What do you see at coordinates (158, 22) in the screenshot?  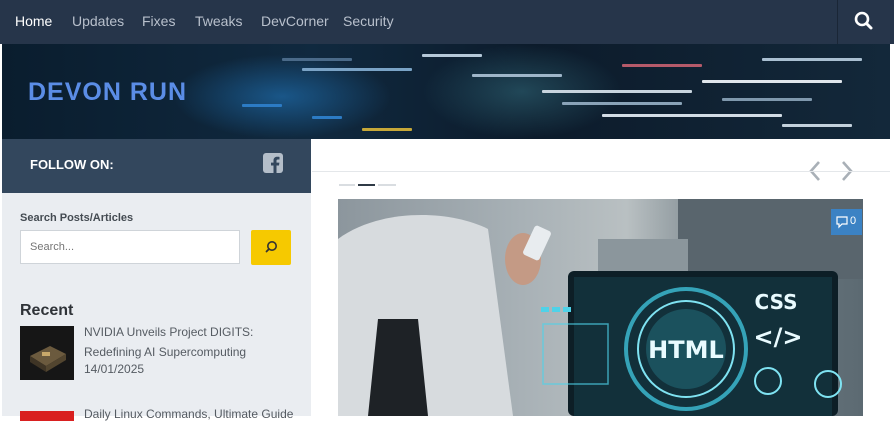 I see `nav-item-fixes: Fixes` at bounding box center [158, 22].